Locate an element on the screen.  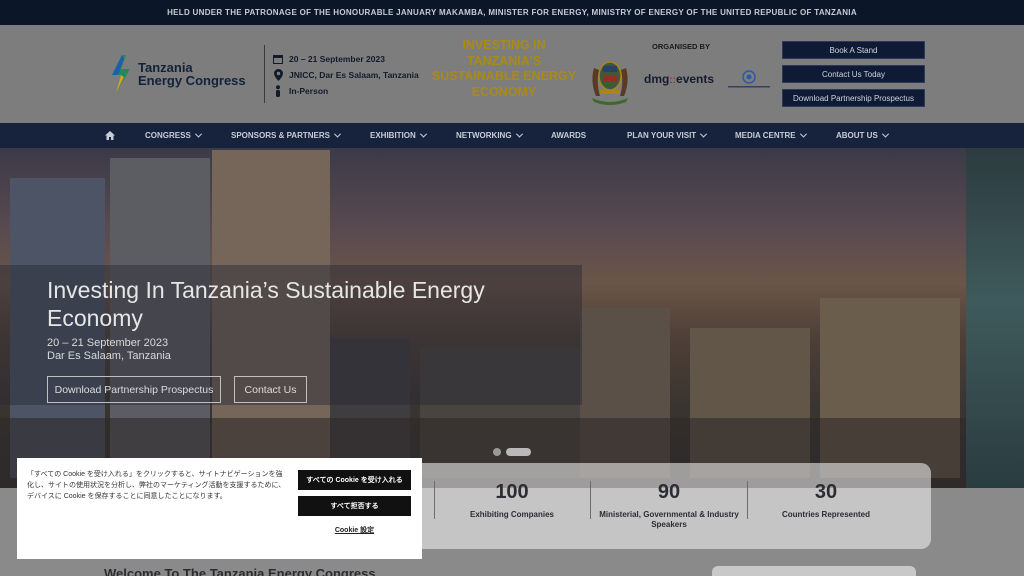
contact-us-today-button: Contact Us Today is located at coordinates (853, 74).